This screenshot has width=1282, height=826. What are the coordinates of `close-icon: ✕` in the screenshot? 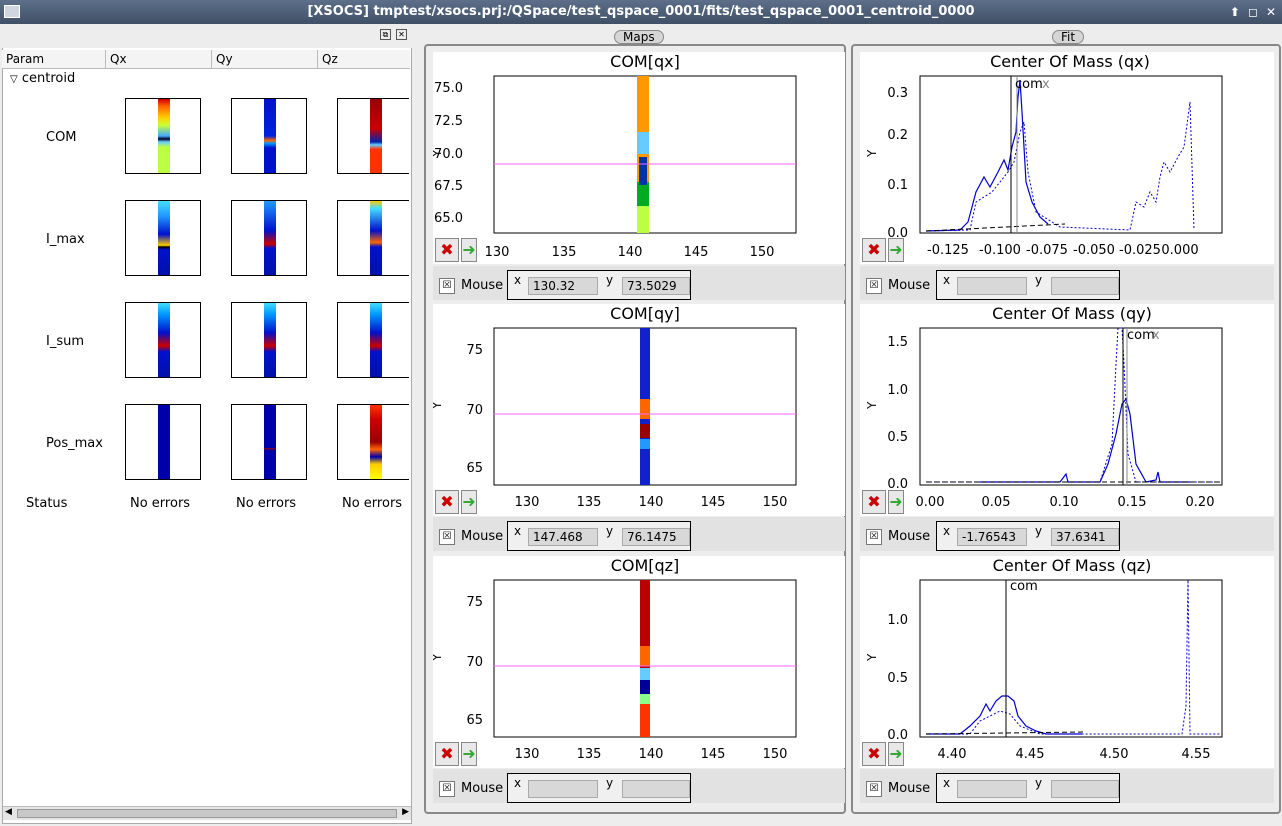 It's located at (401, 34).